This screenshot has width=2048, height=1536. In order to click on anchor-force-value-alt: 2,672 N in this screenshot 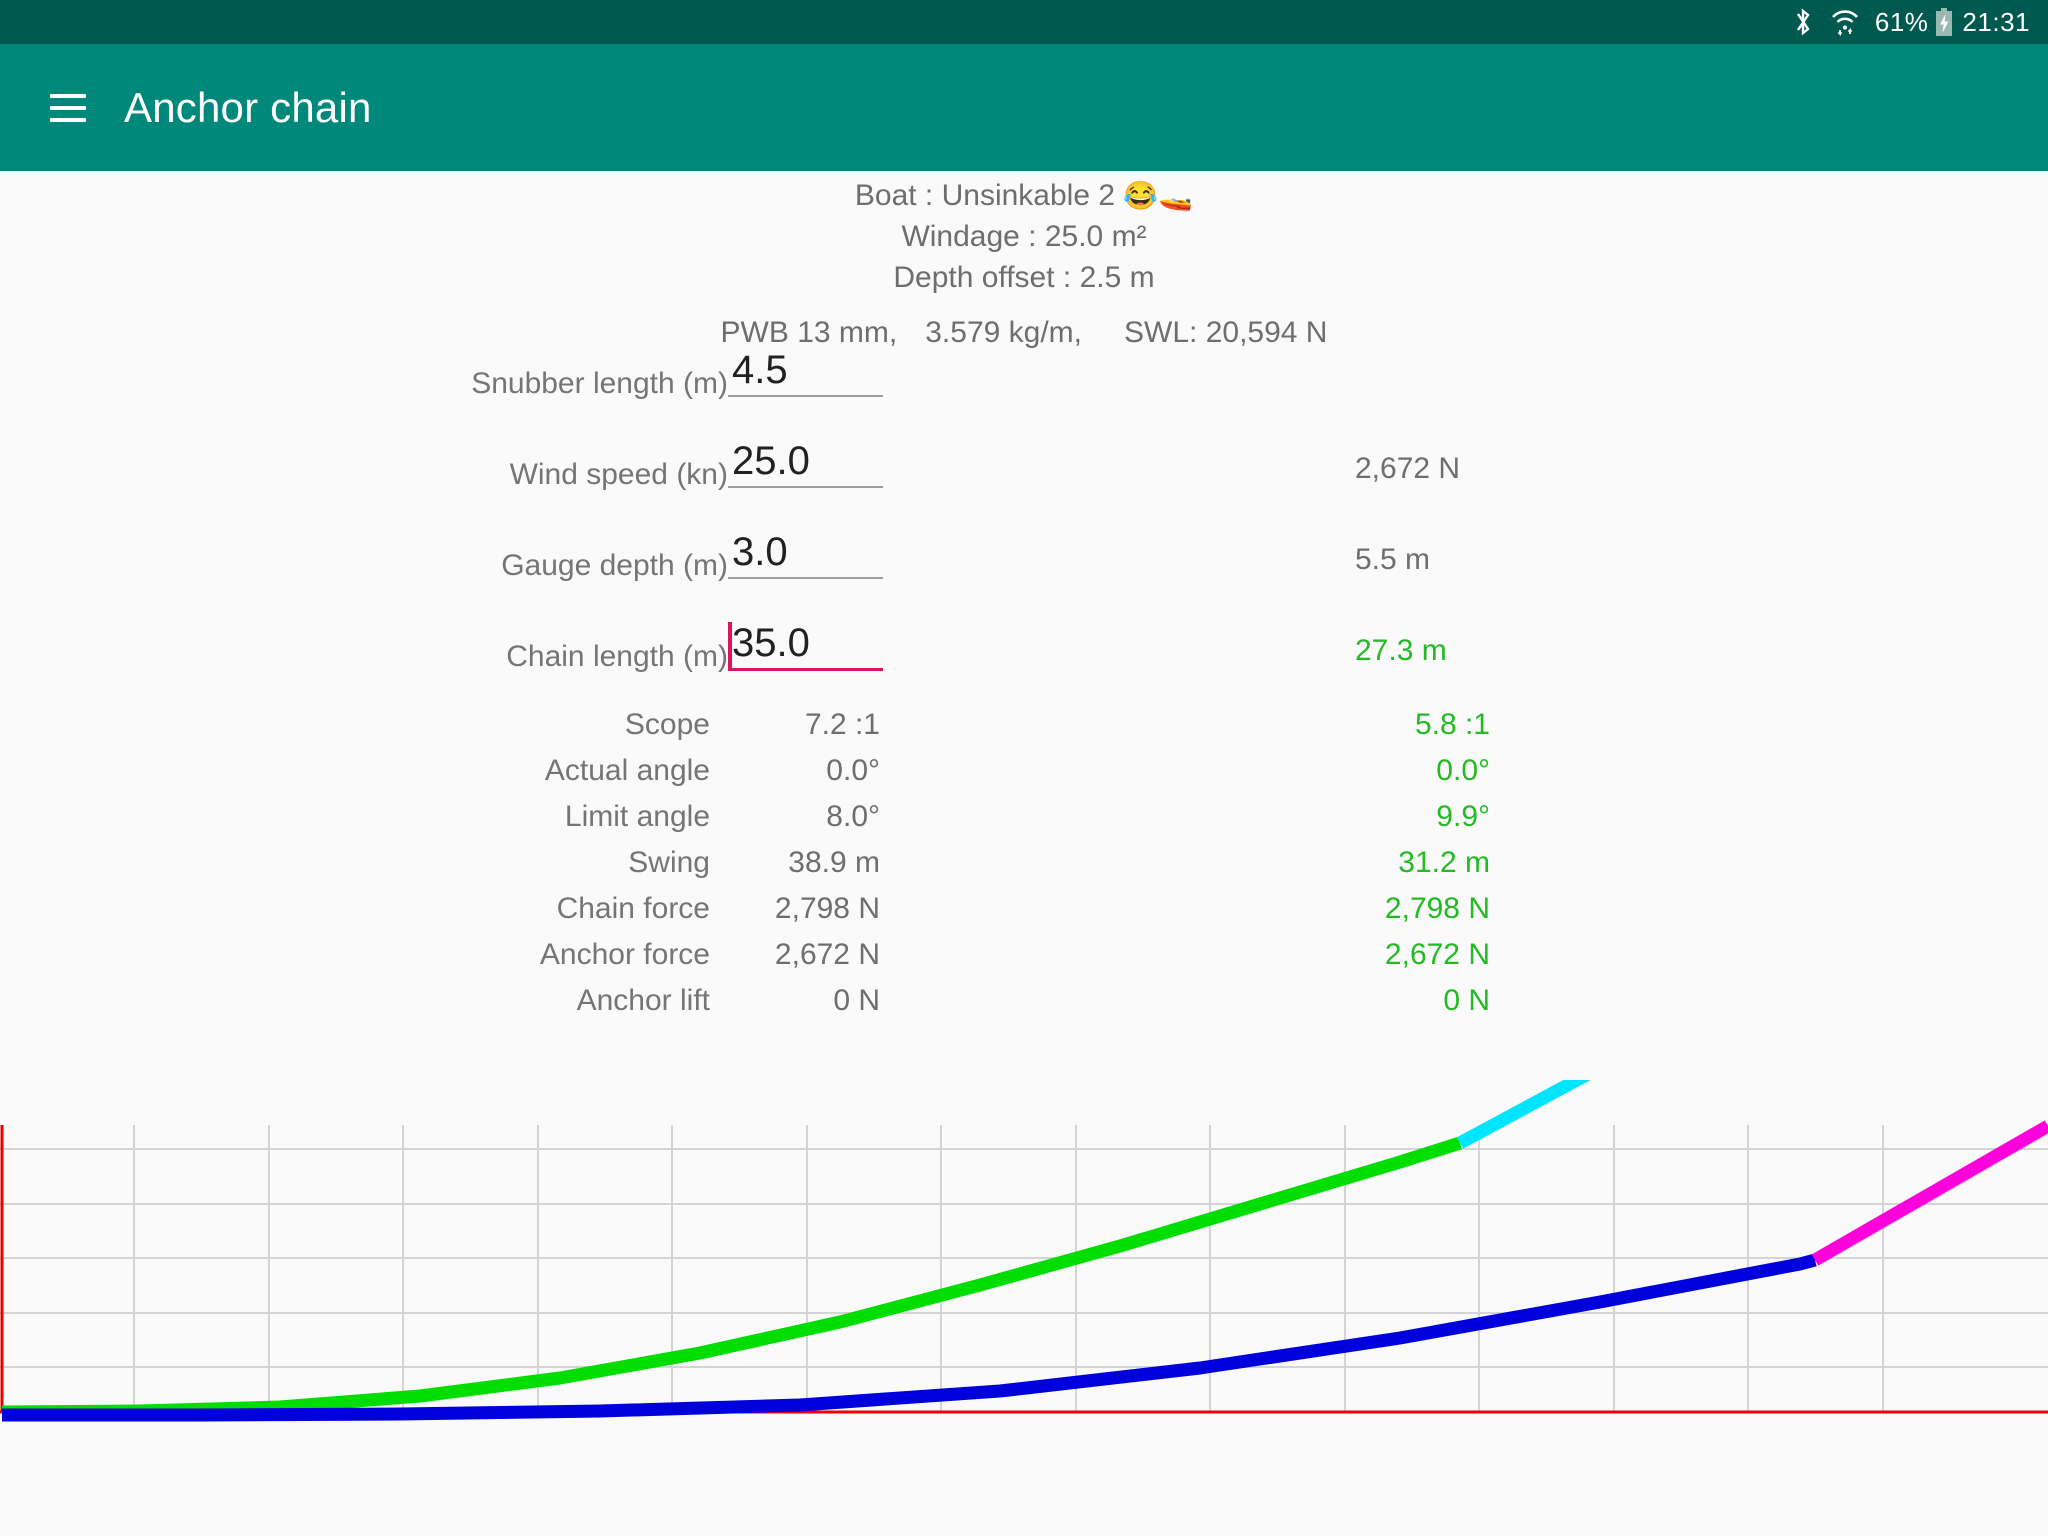, I will do `click(1437, 954)`.